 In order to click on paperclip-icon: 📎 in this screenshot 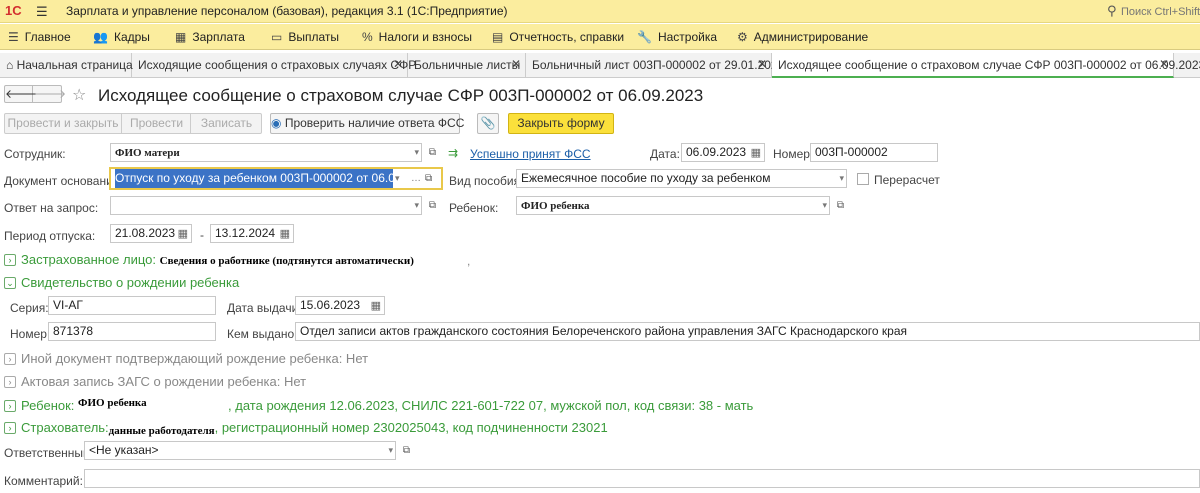, I will do `click(488, 123)`.